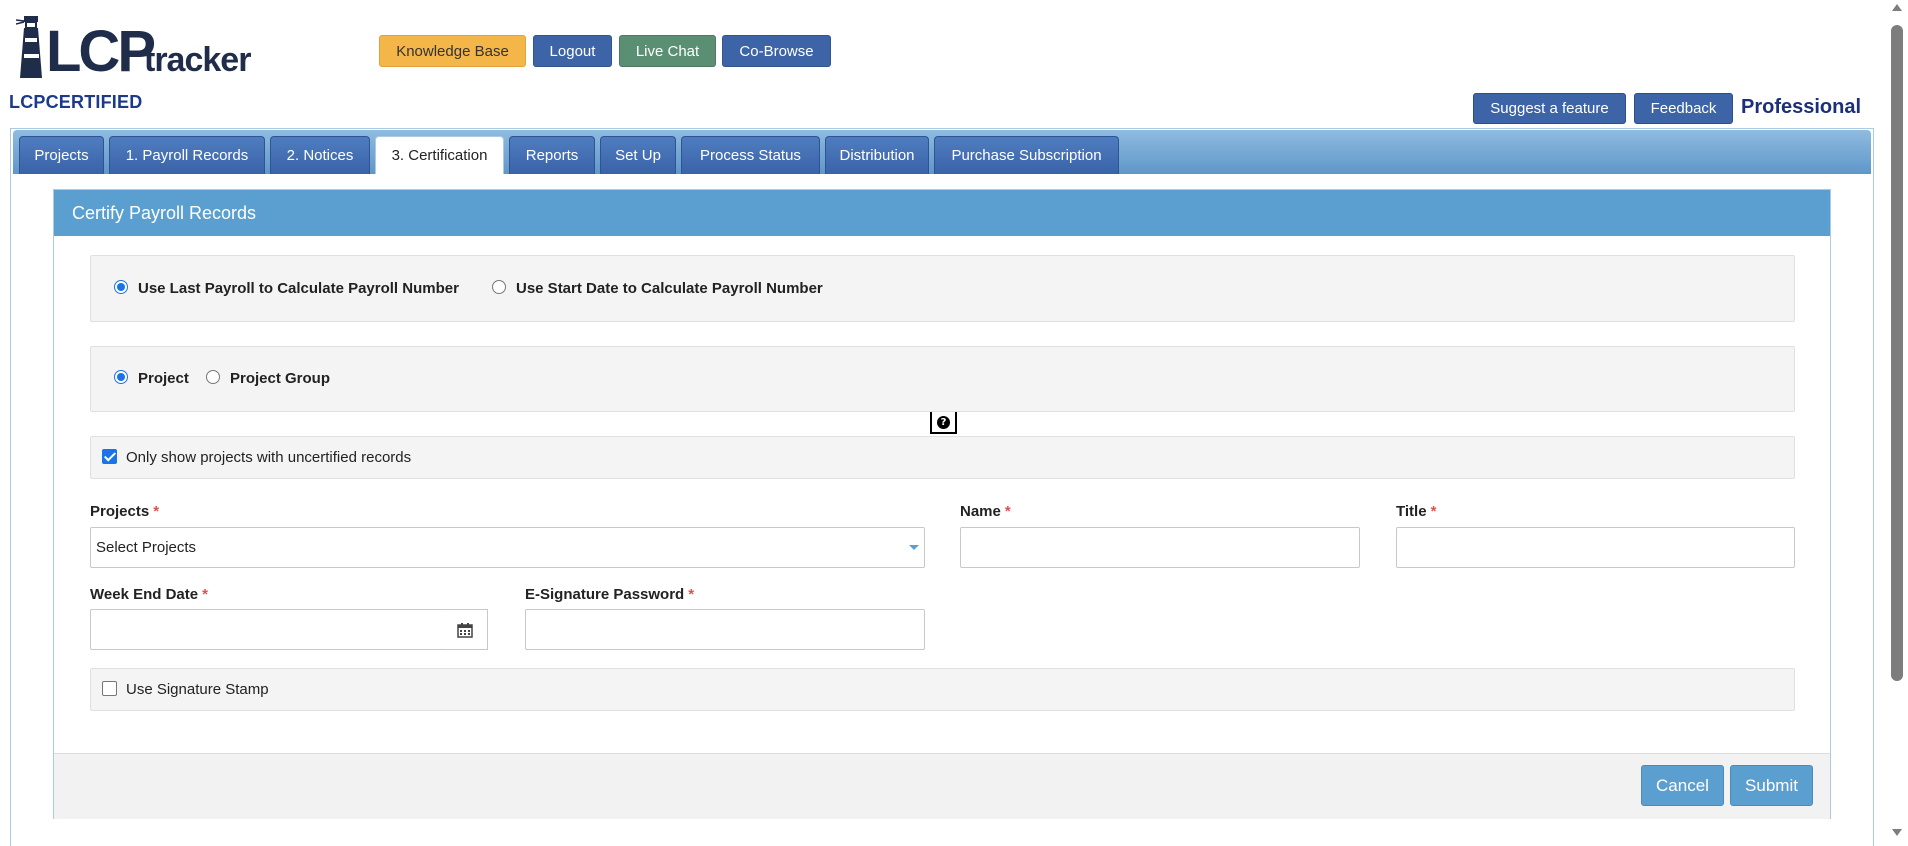 This screenshot has width=1908, height=846. I want to click on projects-select: Select Projects, so click(507, 547).